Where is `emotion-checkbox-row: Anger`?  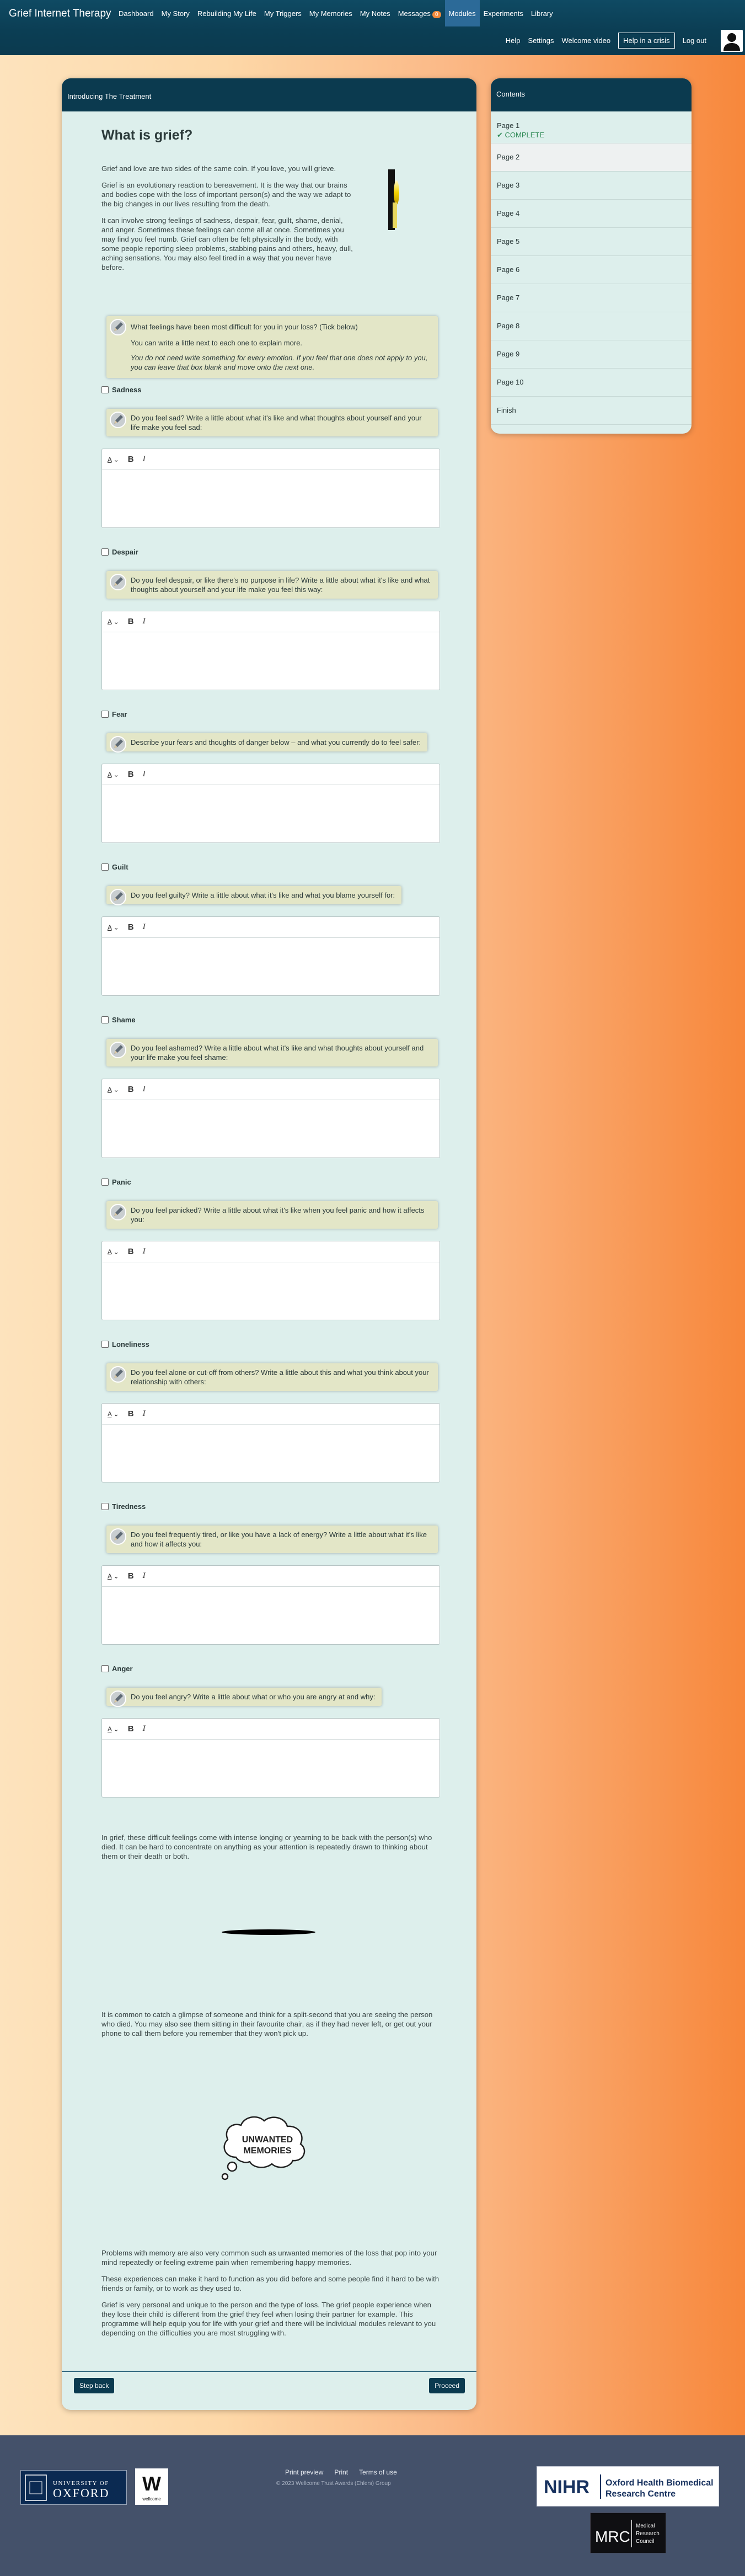 emotion-checkbox-row: Anger is located at coordinates (269, 1669).